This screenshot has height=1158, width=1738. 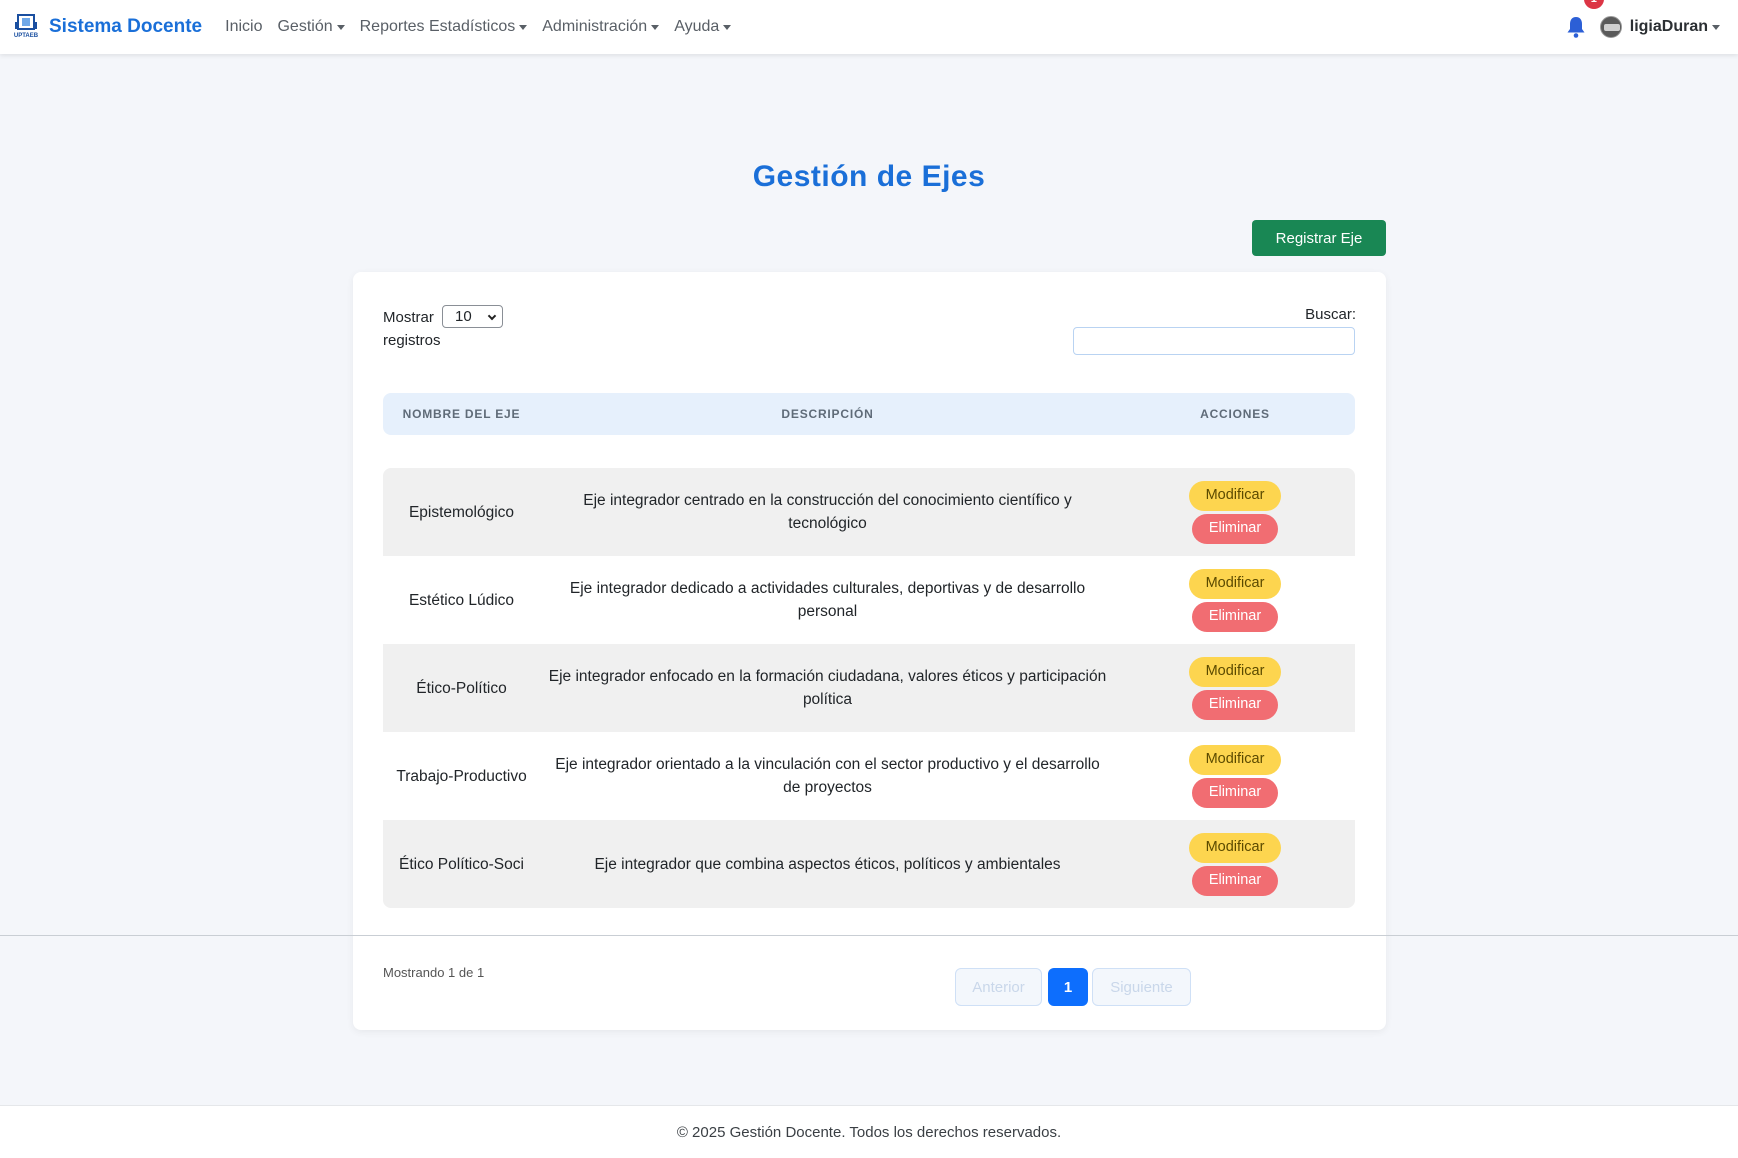 I want to click on notification-badge: 1, so click(x=1593, y=4).